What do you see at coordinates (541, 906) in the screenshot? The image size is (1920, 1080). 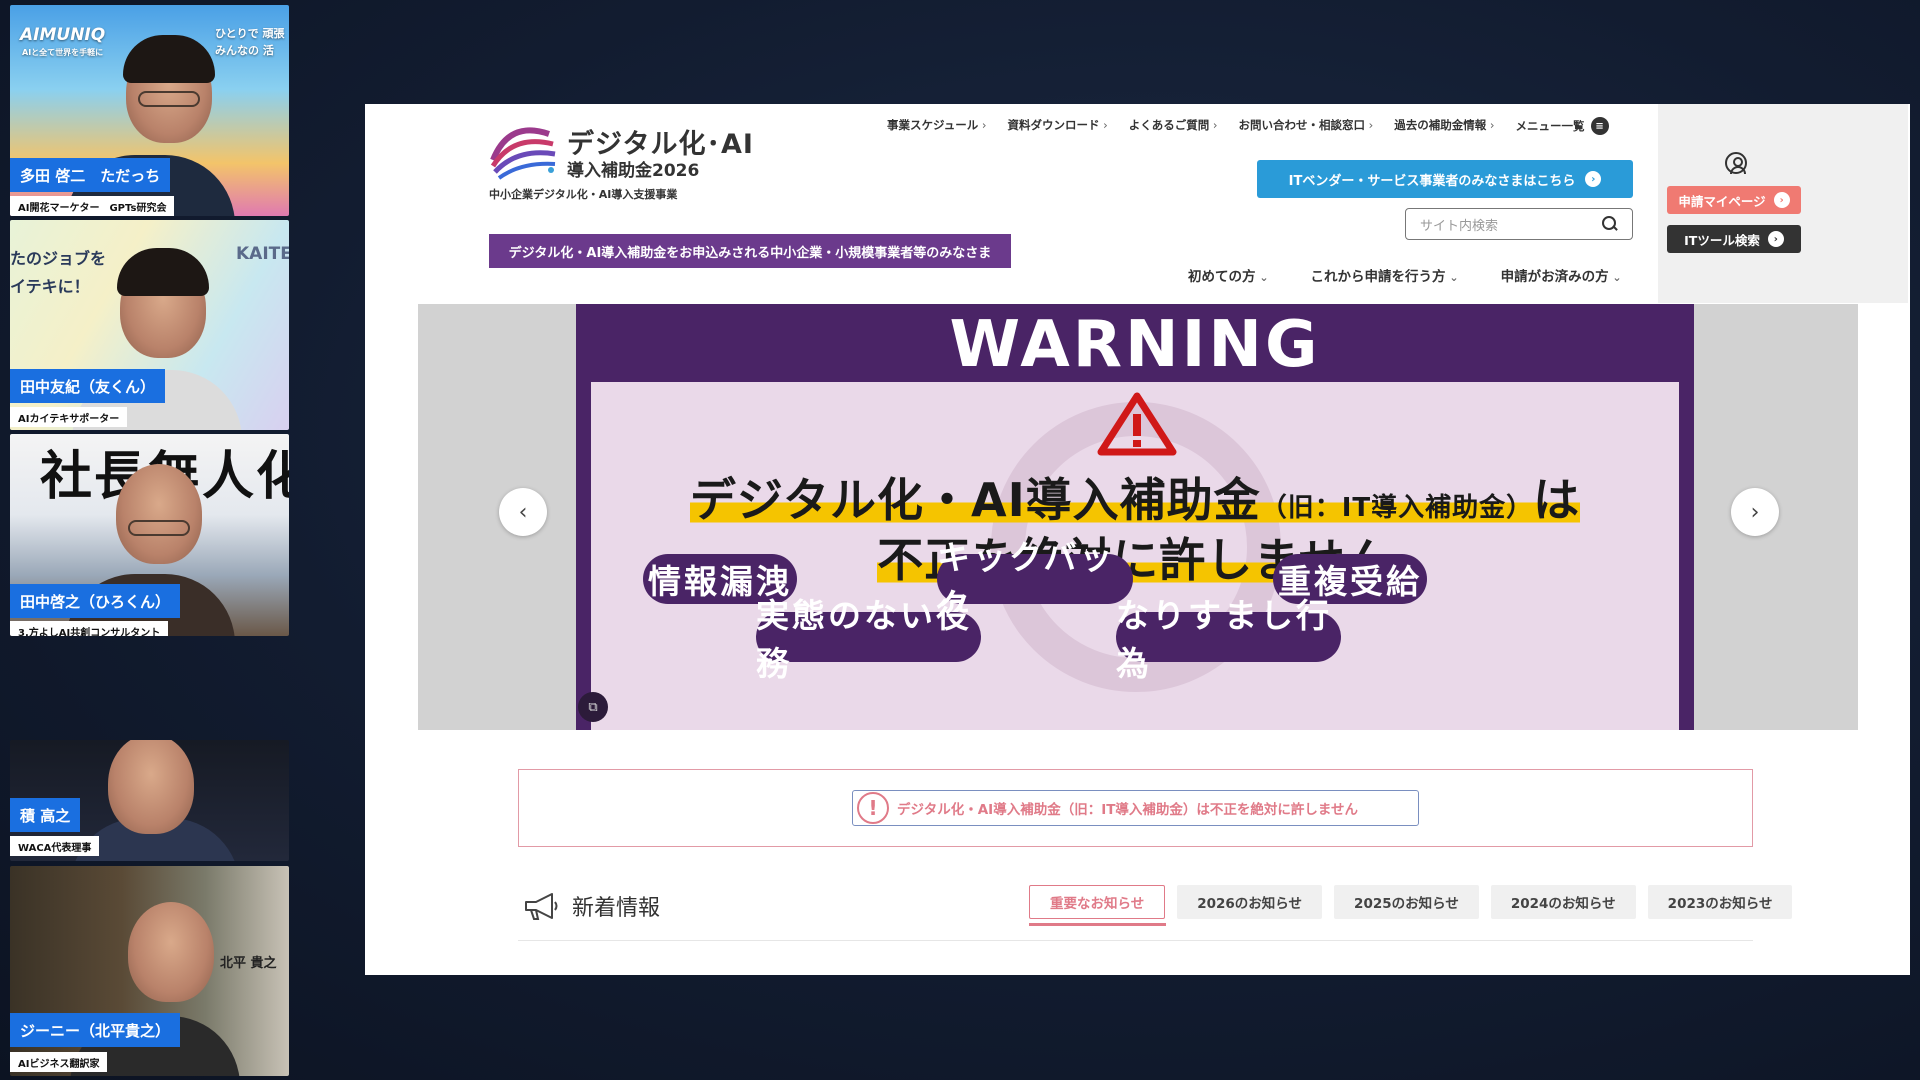 I see `megaphone-icon` at bounding box center [541, 906].